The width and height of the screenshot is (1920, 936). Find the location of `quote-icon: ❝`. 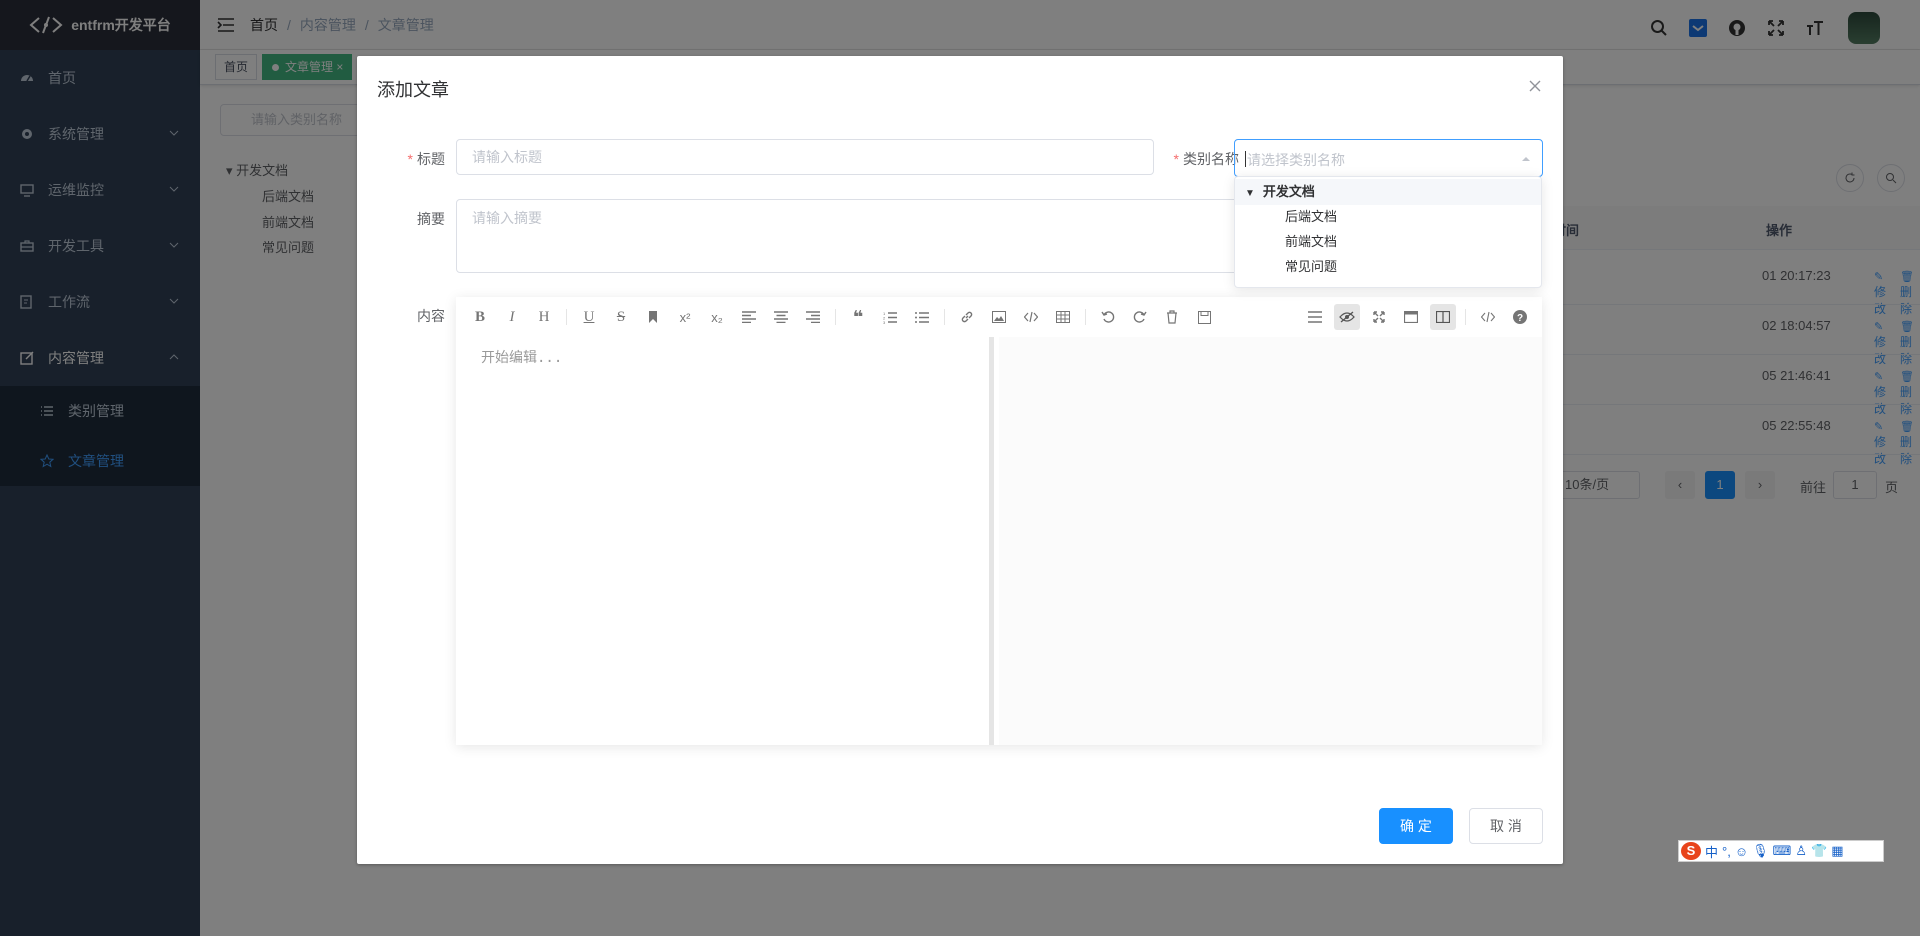

quote-icon: ❝ is located at coordinates (858, 317).